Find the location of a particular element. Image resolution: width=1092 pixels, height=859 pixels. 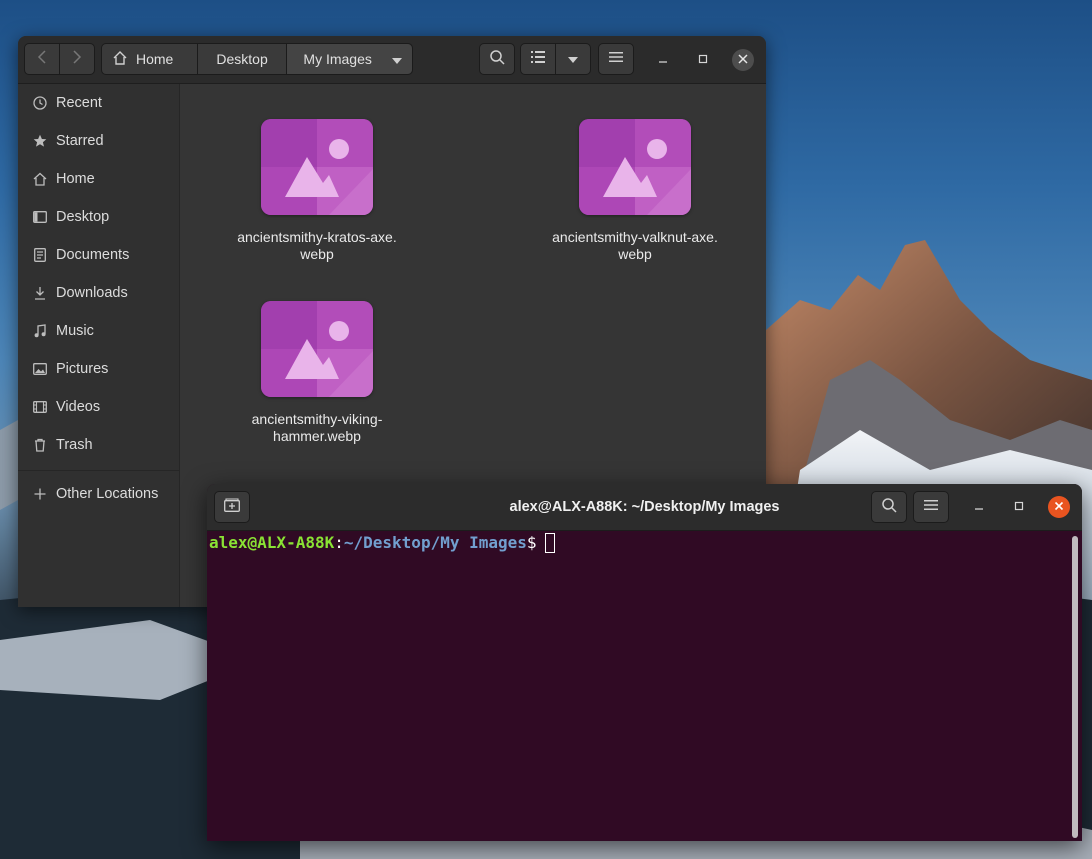

file-name: ancientsmithy-valknut-axe. webp is located at coordinates (635, 246).